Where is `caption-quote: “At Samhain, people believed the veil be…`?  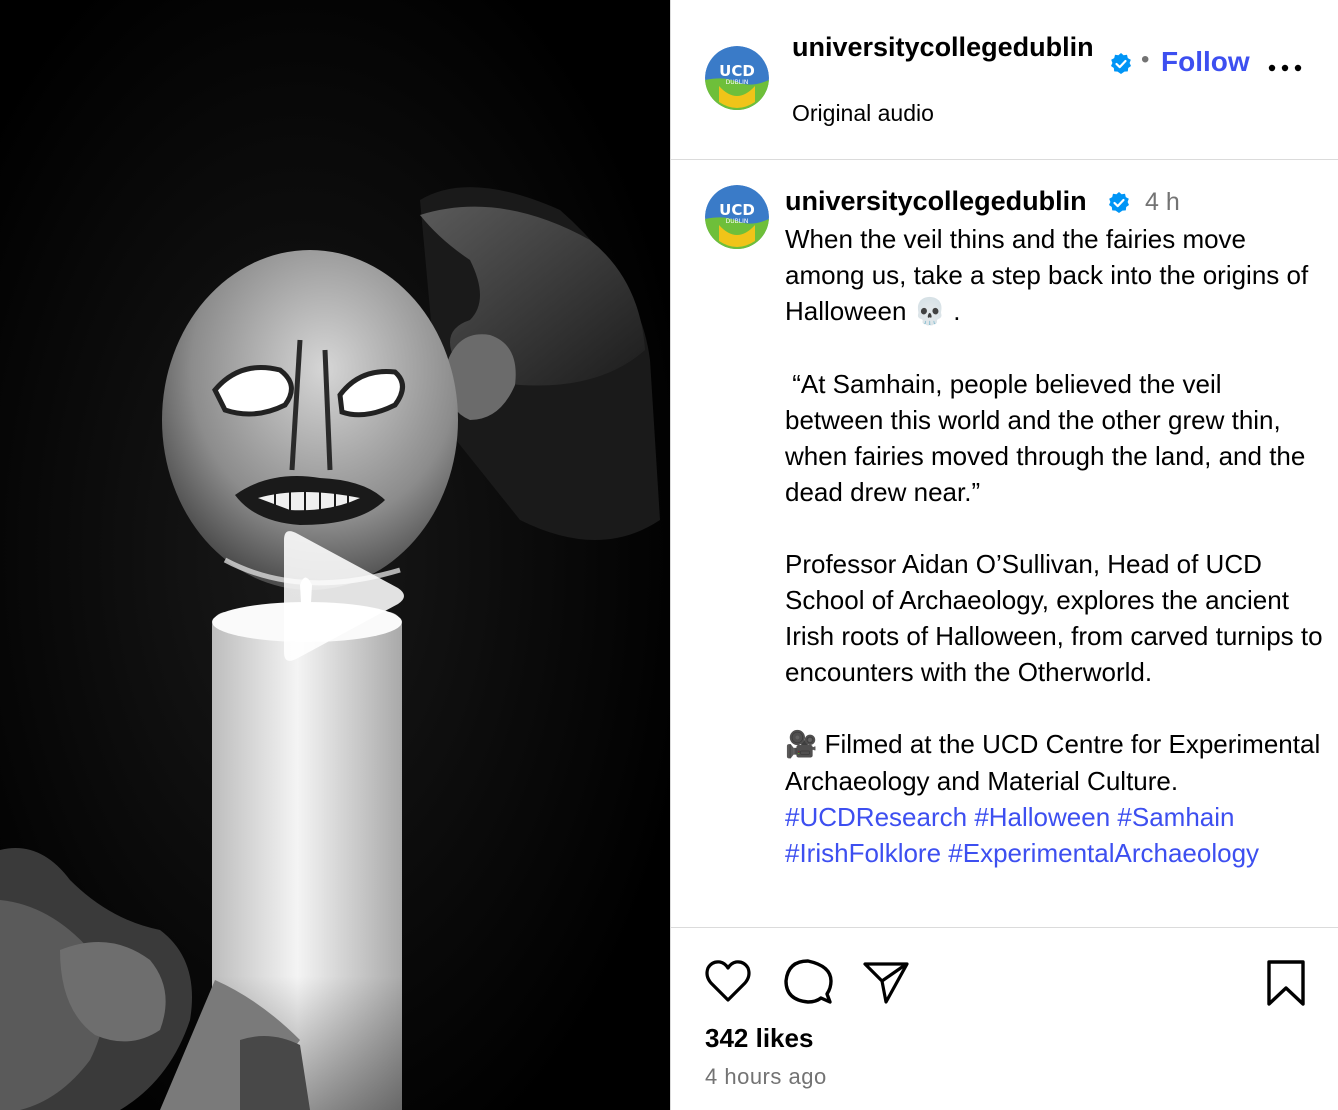 caption-quote: “At Samhain, people believed the veil be… is located at coordinates (1049, 438).